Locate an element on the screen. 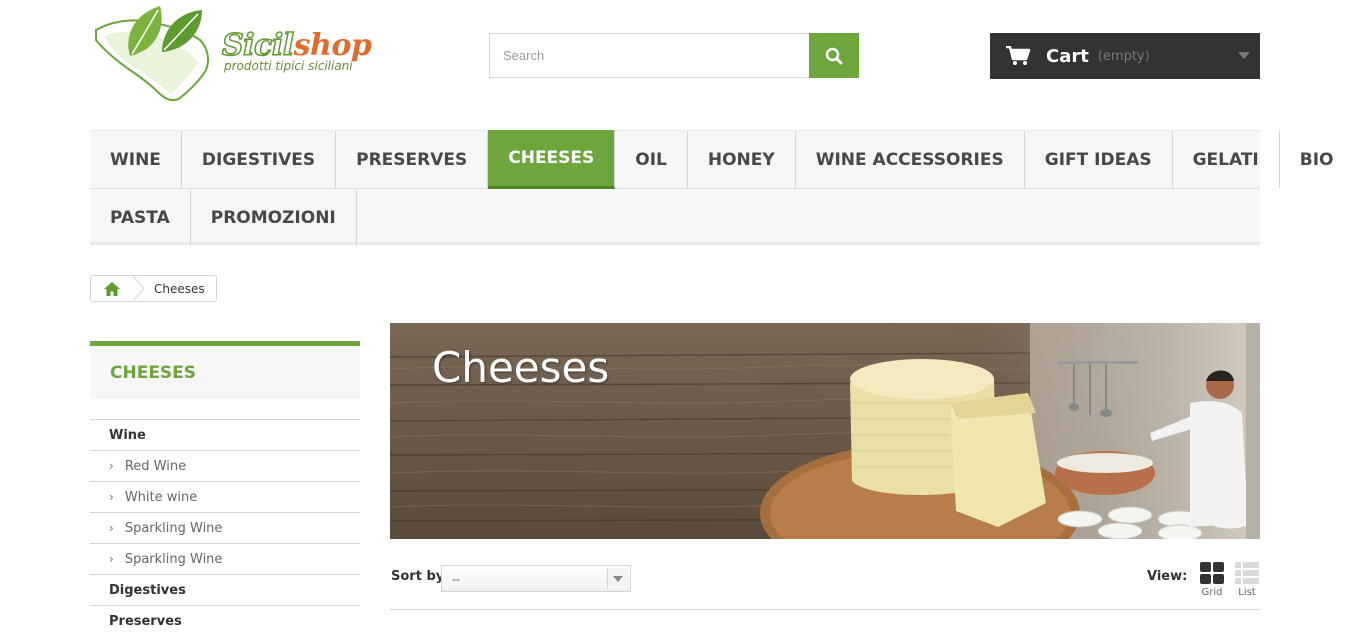 The height and width of the screenshot is (632, 1349). logo-text: Sicilshop prodotti tipici siciliani is located at coordinates (296, 50).